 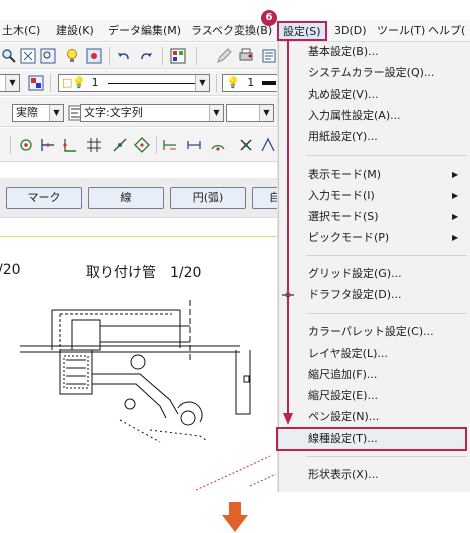 I want to click on drawing-title-main: 取り付け管 1/20, so click(x=144, y=273).